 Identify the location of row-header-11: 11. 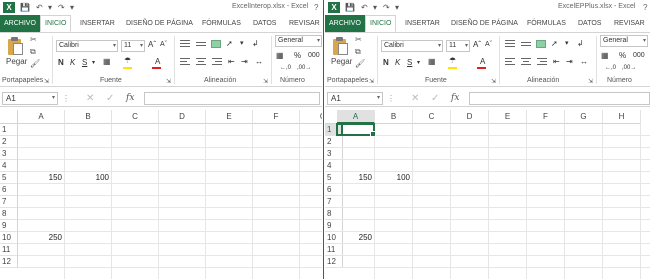
(9, 250).